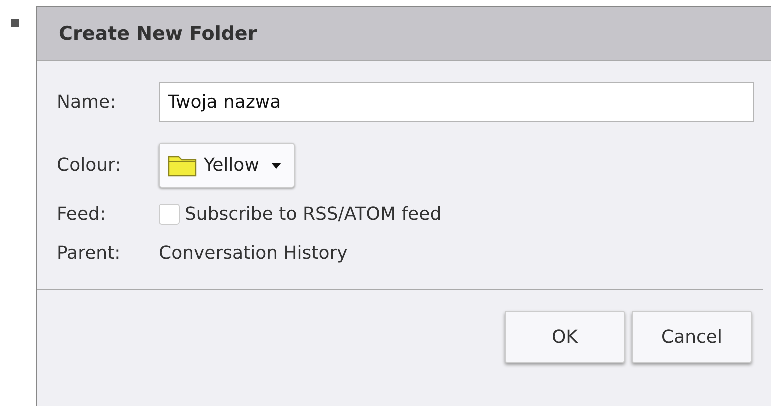 The image size is (771, 406). I want to click on parent-value: Conversation History, so click(253, 253).